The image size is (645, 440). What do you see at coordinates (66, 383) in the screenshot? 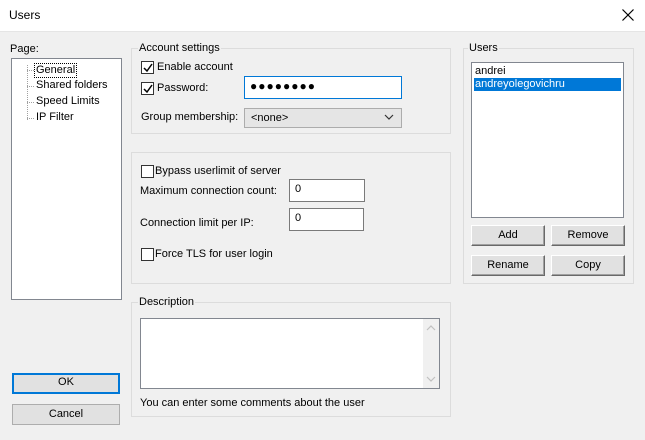
I see `ok-button: OK` at bounding box center [66, 383].